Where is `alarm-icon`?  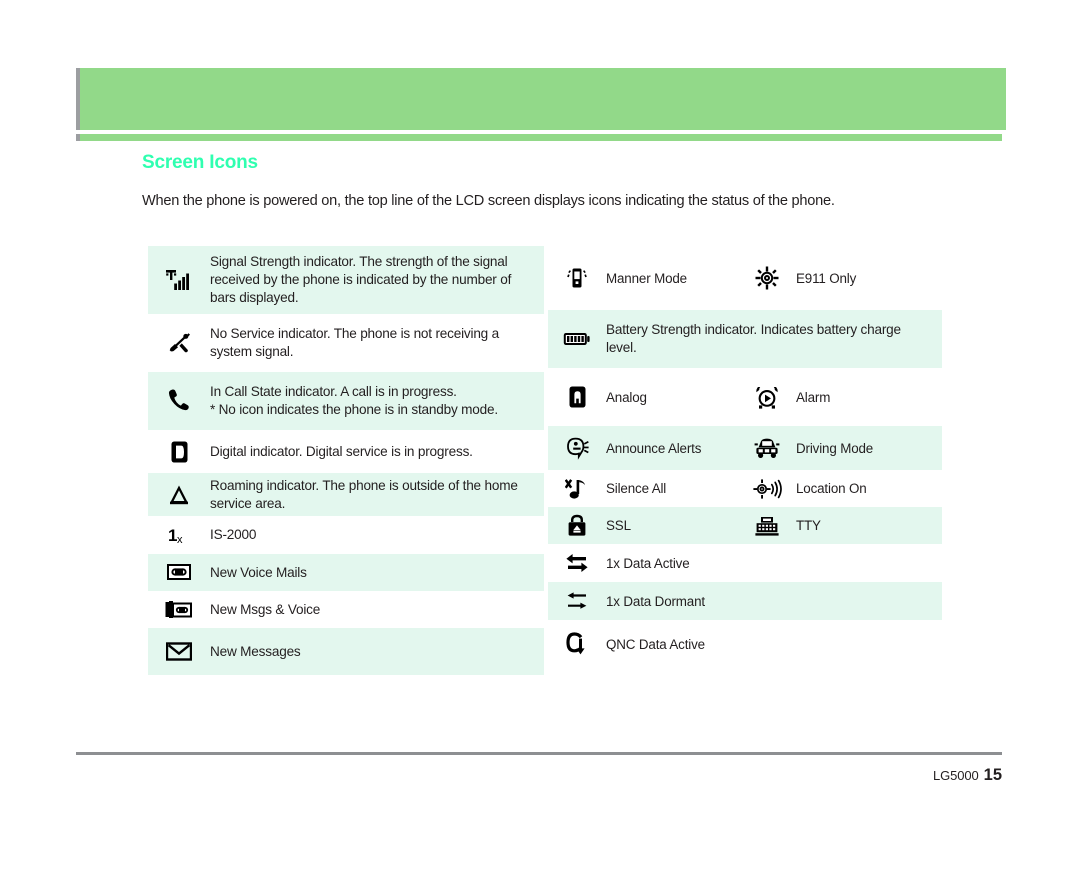
alarm-icon is located at coordinates (767, 397).